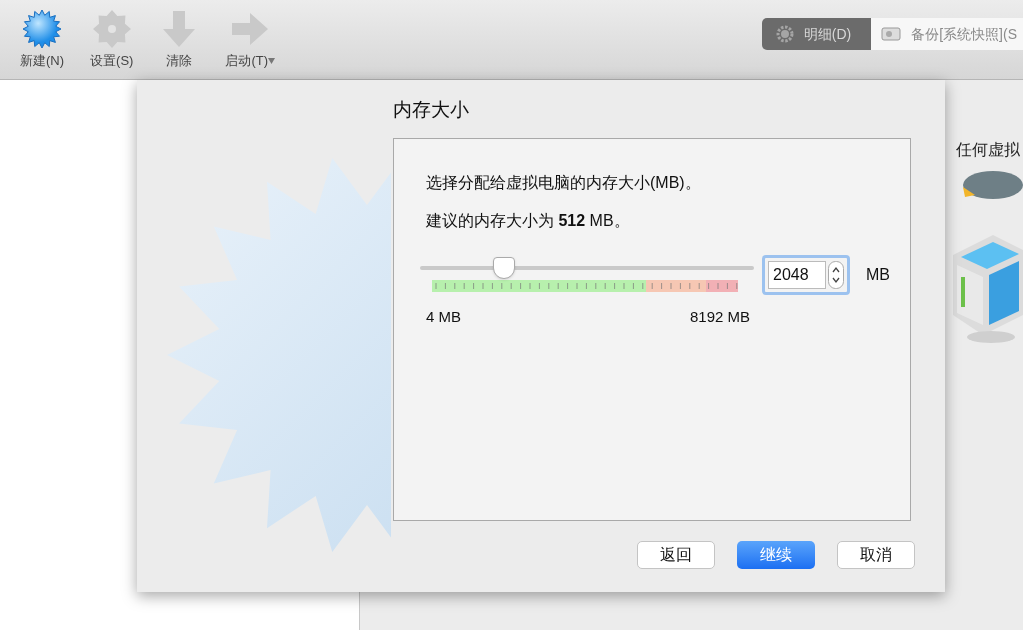  What do you see at coordinates (891, 34) in the screenshot?
I see `camera-icon` at bounding box center [891, 34].